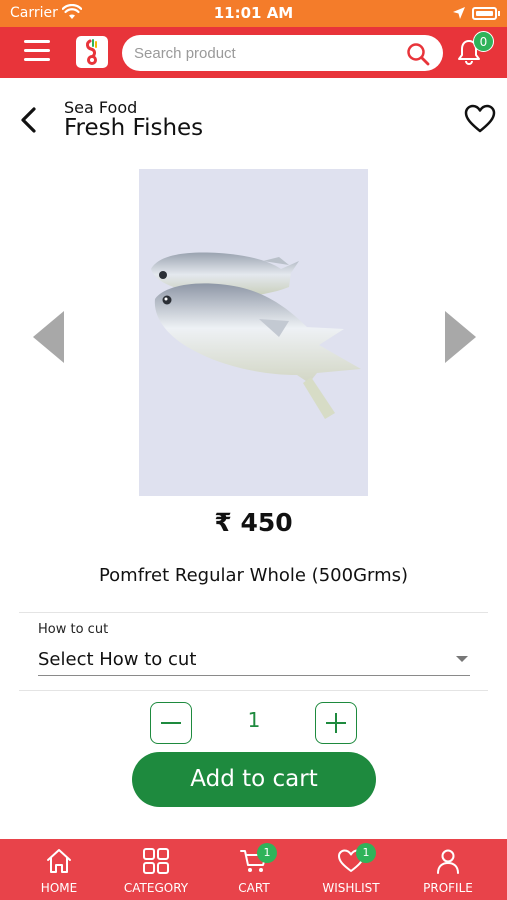 This screenshot has height=900, width=507. I want to click on dropdown-caret-icon, so click(462, 659).